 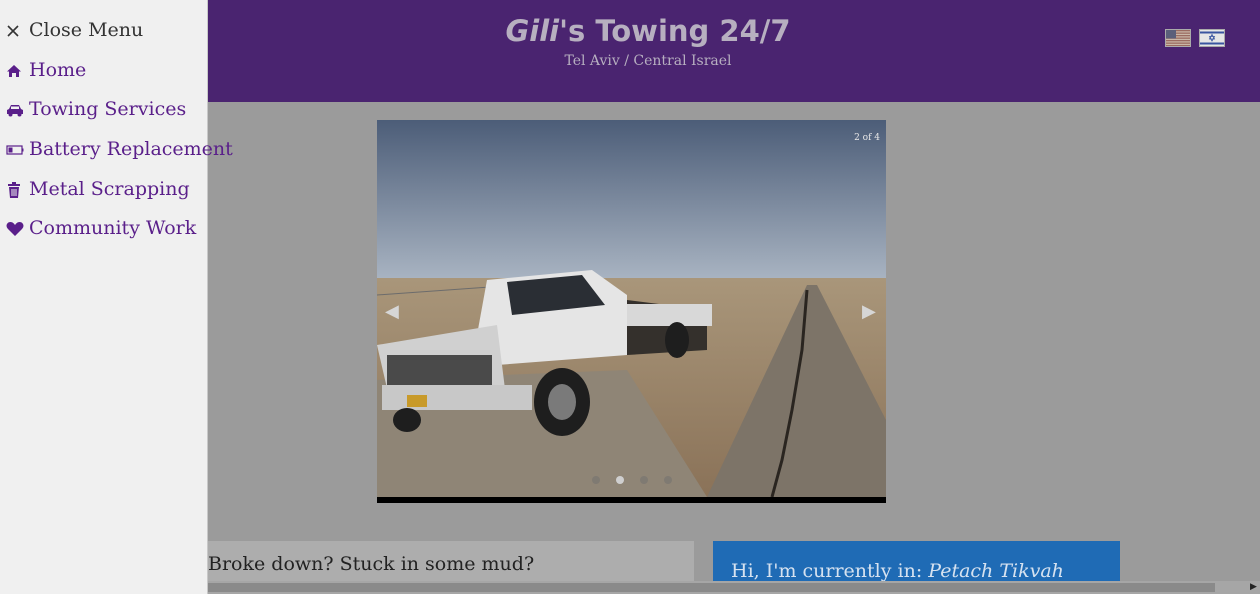 What do you see at coordinates (867, 138) in the screenshot?
I see `slide-counter: 2 of 4` at bounding box center [867, 138].